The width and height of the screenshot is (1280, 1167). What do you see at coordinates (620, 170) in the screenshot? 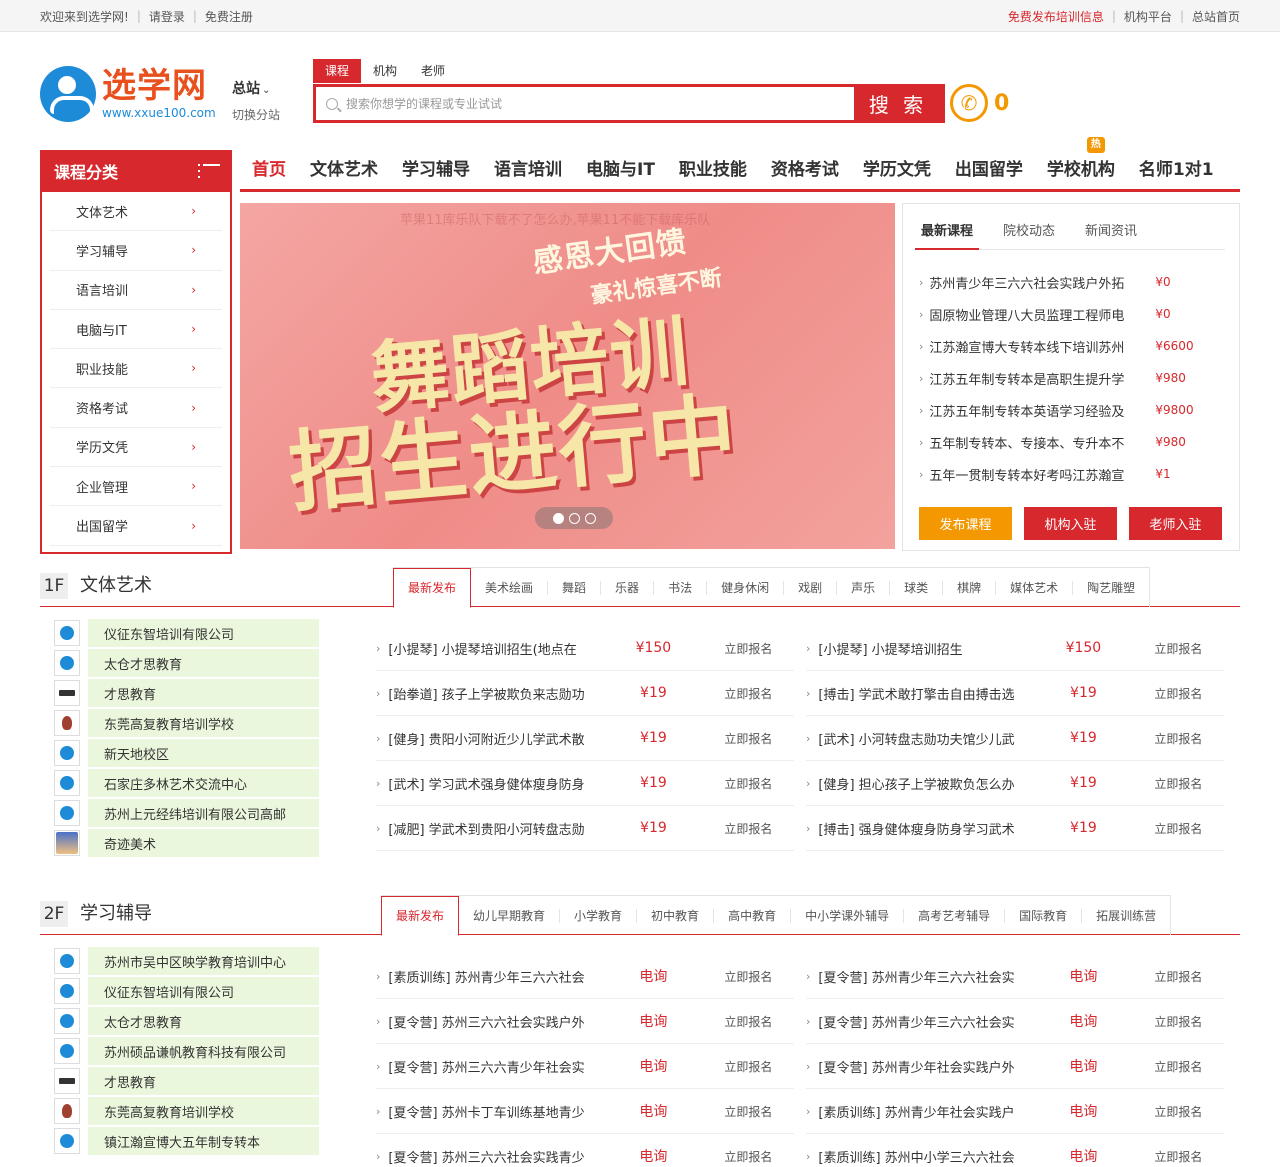
I see `nav-item: 电脑与IT` at bounding box center [620, 170].